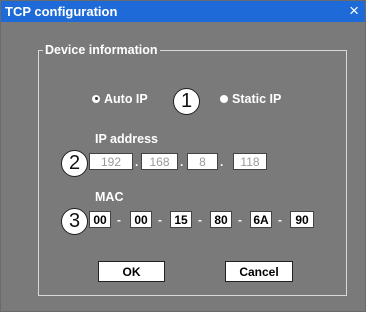 Image resolution: width=372 pixels, height=320 pixels. What do you see at coordinates (202, 161) in the screenshot?
I see `ip-octet-3: 8` at bounding box center [202, 161].